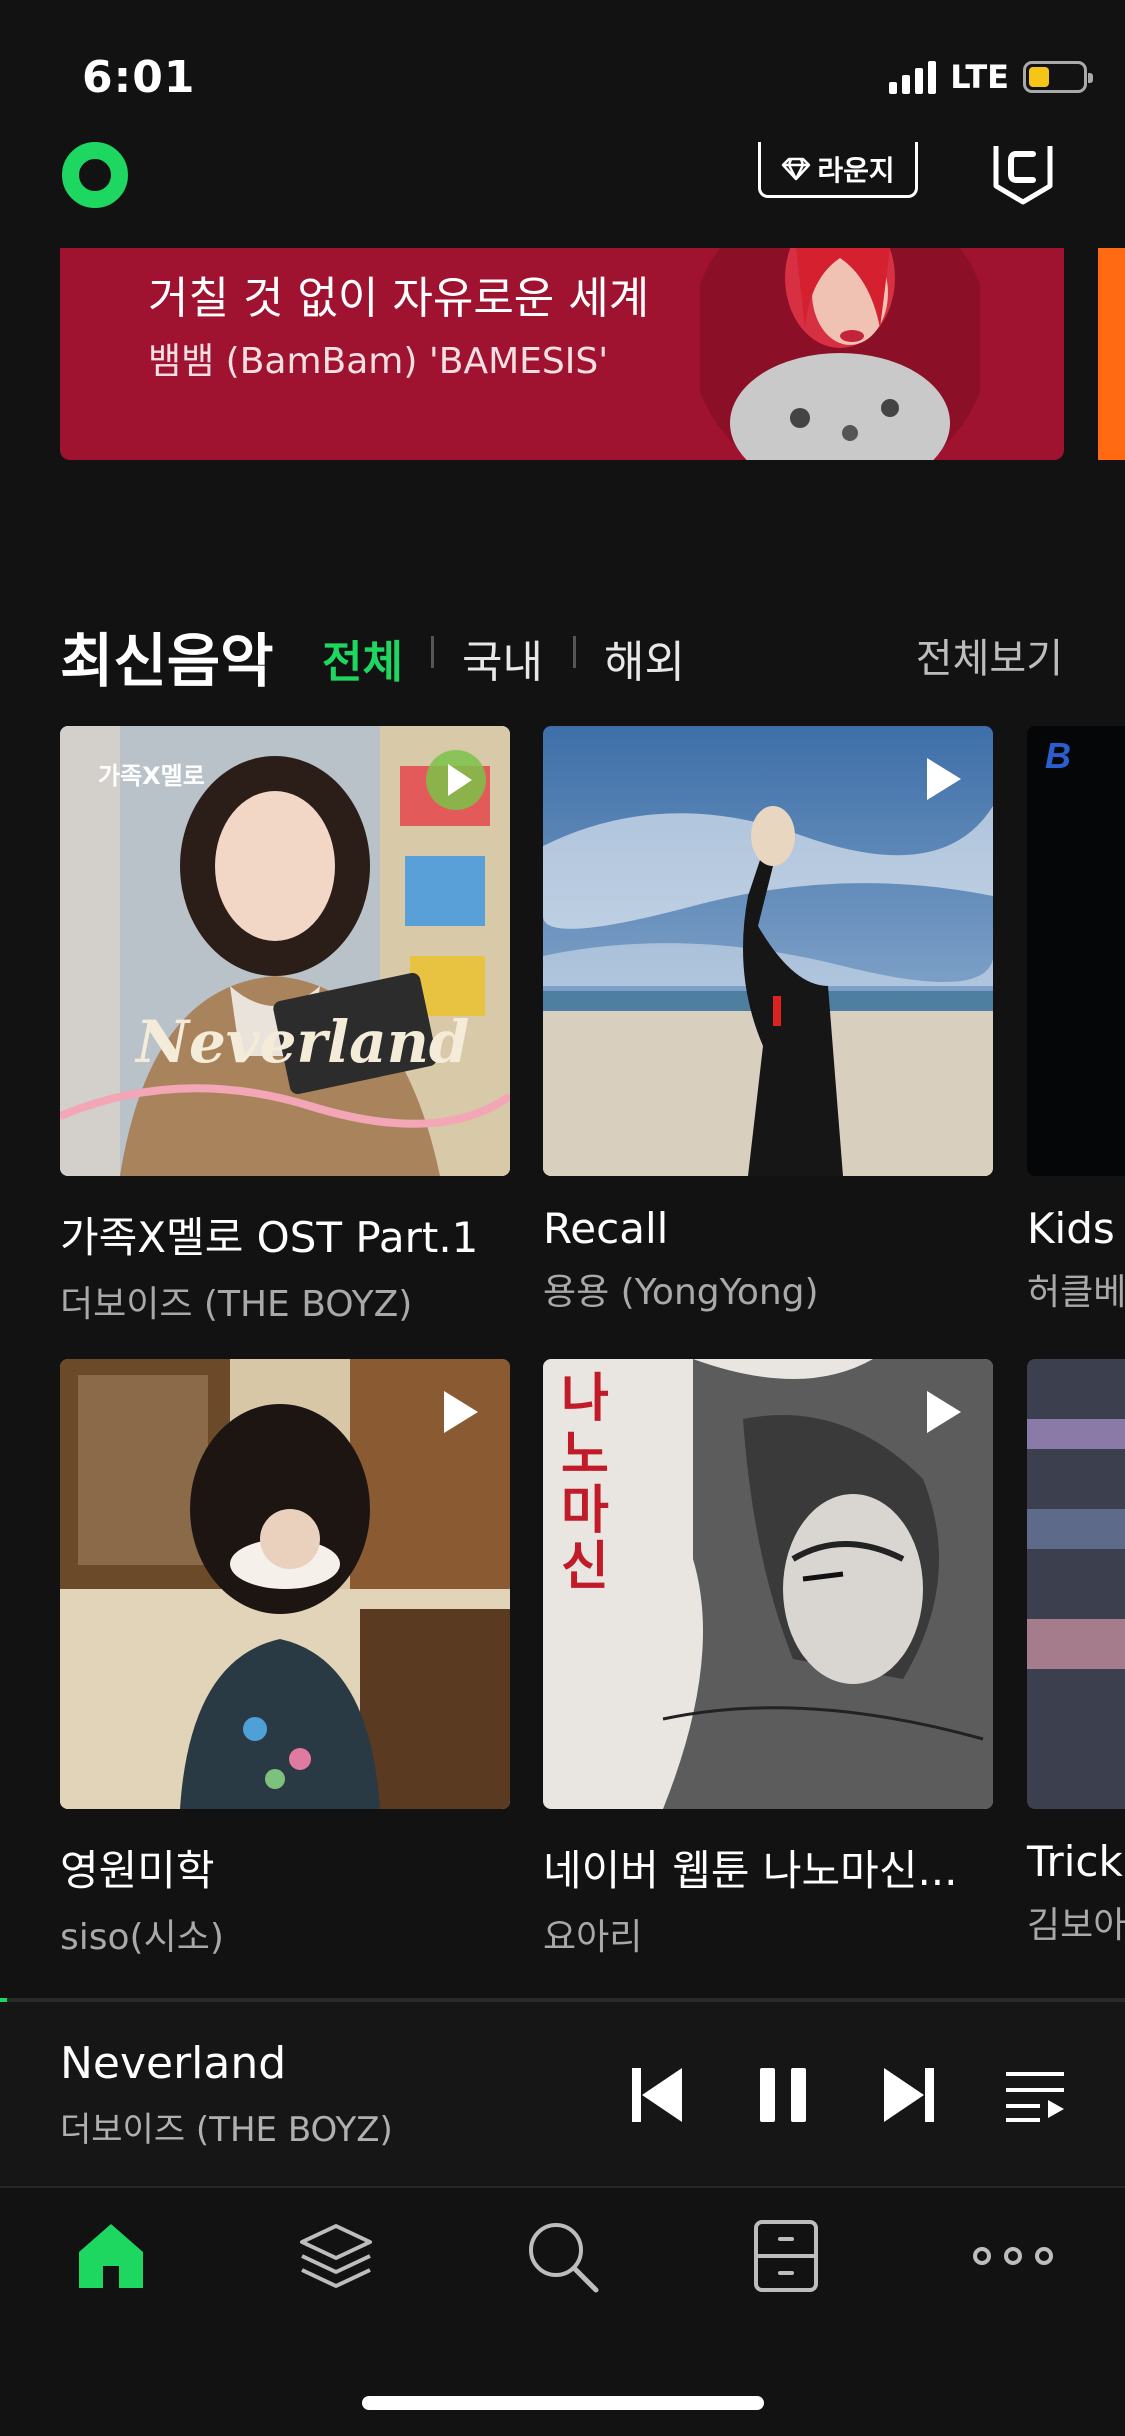 This screenshot has height=2436, width=1125. I want to click on tab-all: 전체, so click(362, 658).